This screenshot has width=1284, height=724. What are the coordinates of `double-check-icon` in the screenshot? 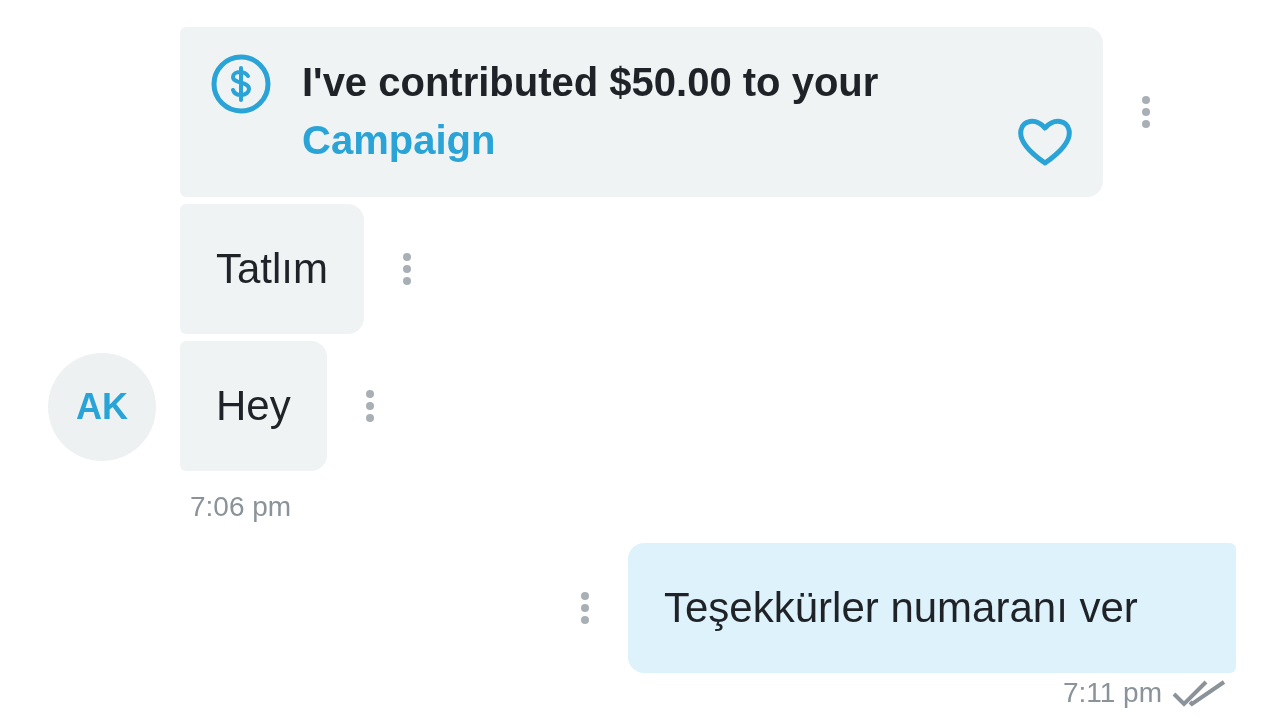 It's located at (1199, 693).